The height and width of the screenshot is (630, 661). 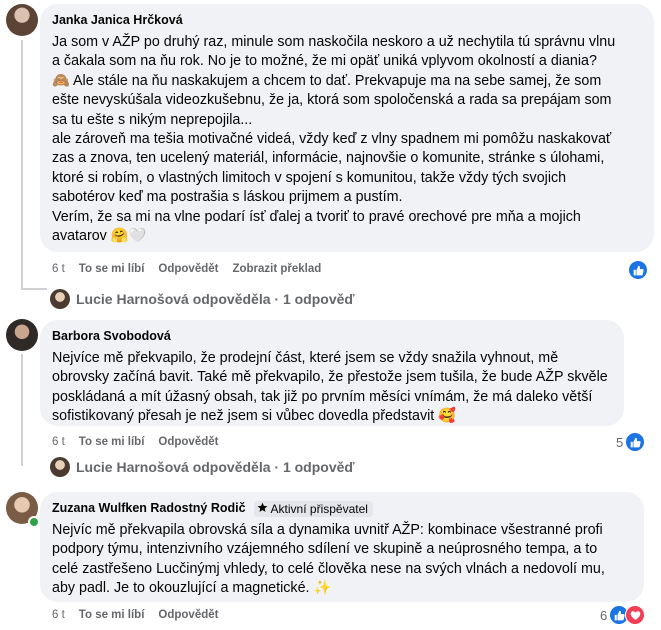 What do you see at coordinates (635, 615) in the screenshot?
I see `love-icon` at bounding box center [635, 615].